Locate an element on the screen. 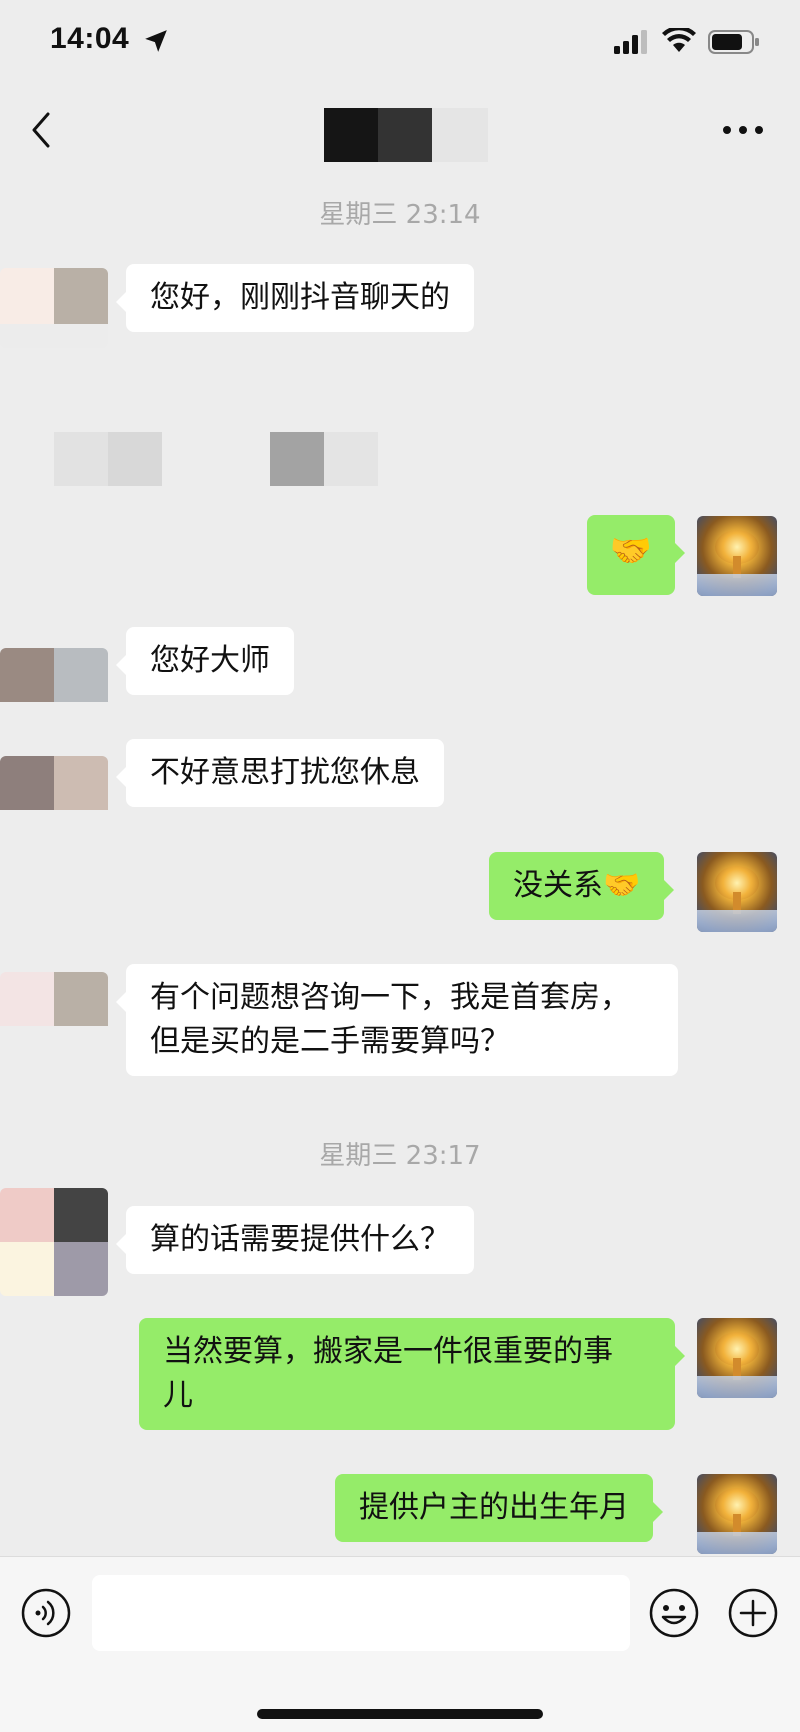 The image size is (800, 1732). message-bubble-incoming: 您好大师 is located at coordinates (205, 661).